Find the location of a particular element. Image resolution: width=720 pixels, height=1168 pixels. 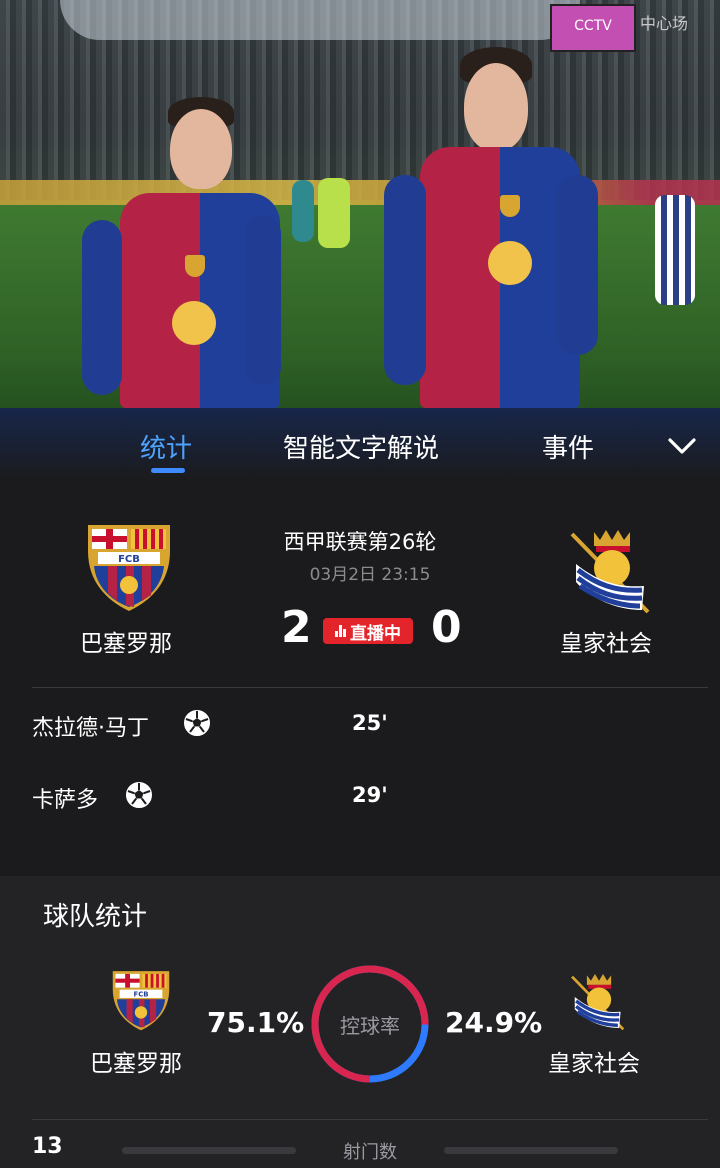

live-bars-icon is located at coordinates (341, 631).